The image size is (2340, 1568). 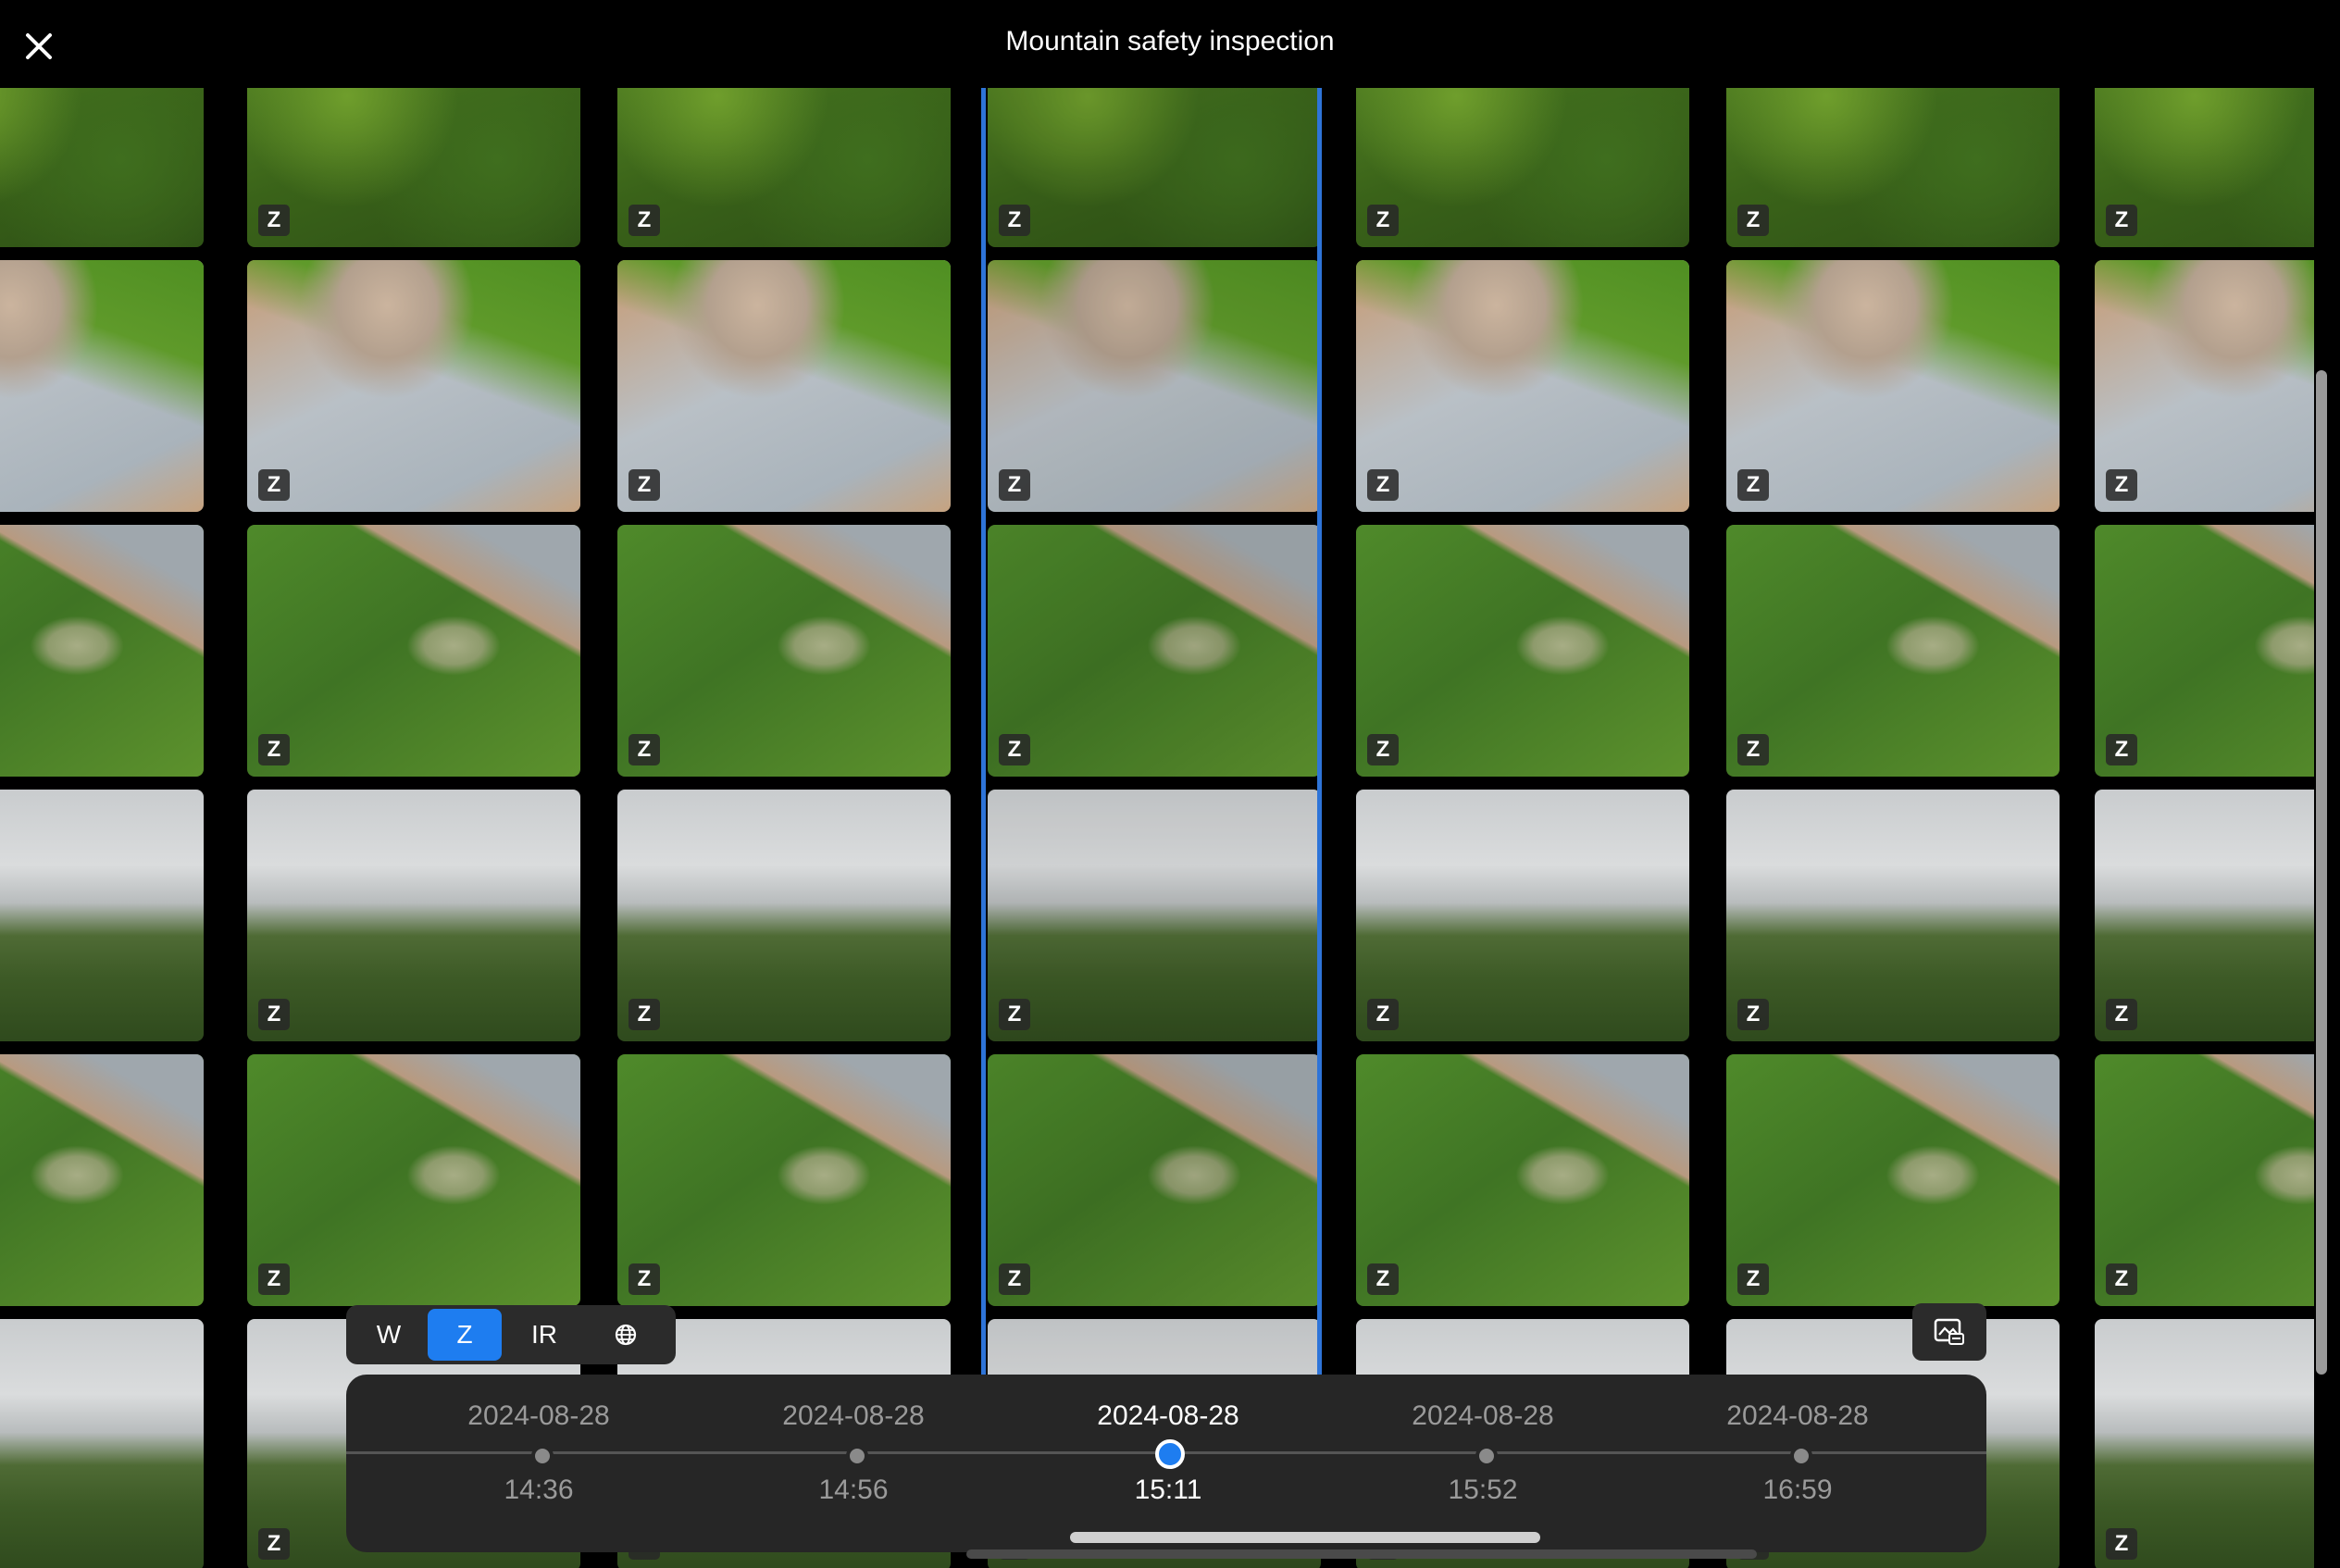 What do you see at coordinates (853, 1463) in the screenshot?
I see `timeline-item: 2024-08-28 14:56` at bounding box center [853, 1463].